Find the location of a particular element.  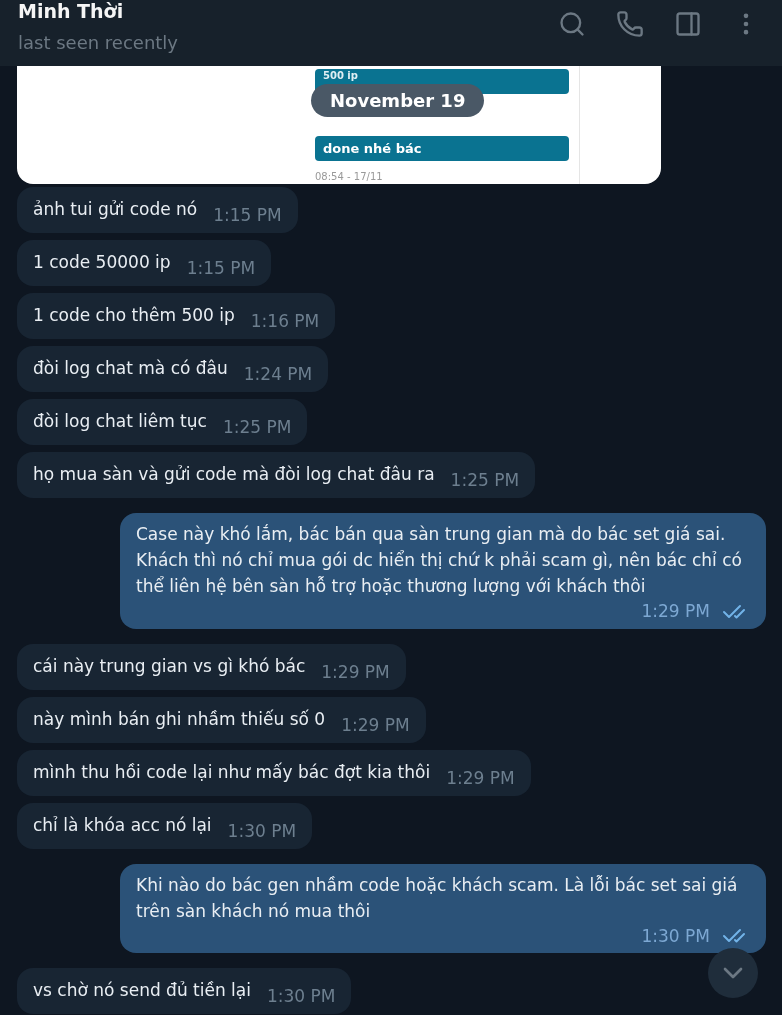

message-text: 1 code cho thêm 500 ip is located at coordinates (134, 316).